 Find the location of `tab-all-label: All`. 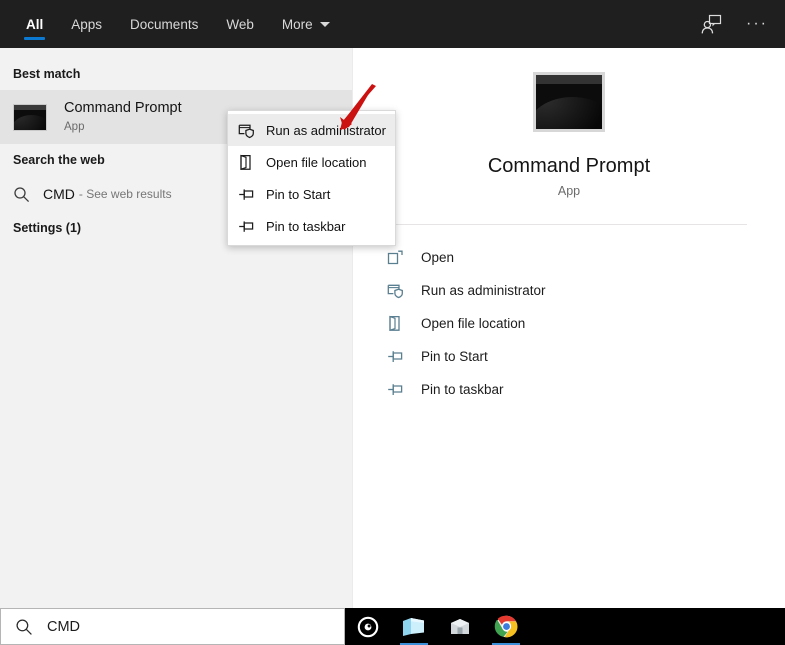

tab-all-label: All is located at coordinates (35, 24).